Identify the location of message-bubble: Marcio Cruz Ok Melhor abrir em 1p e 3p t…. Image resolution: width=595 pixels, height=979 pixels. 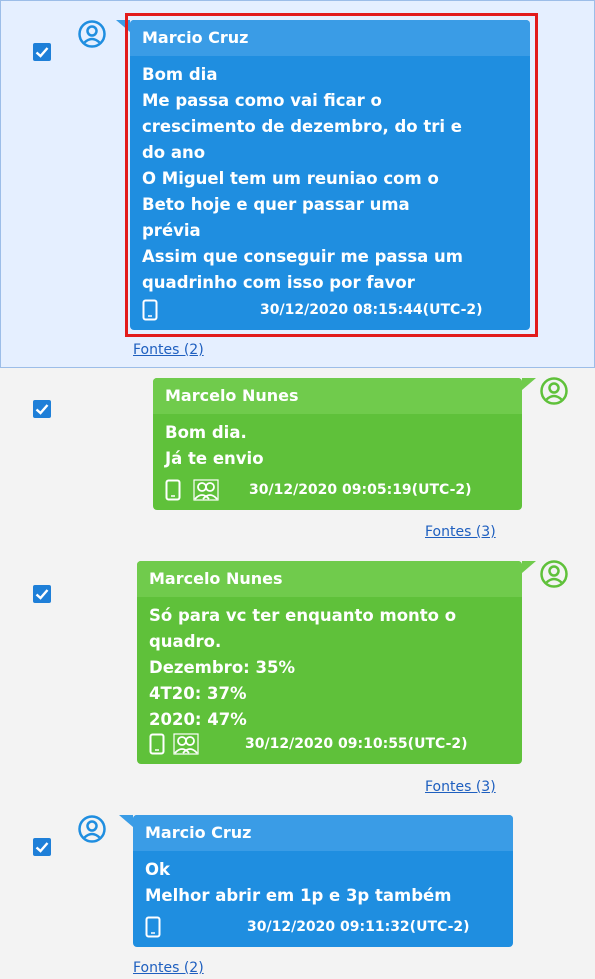
(323, 881).